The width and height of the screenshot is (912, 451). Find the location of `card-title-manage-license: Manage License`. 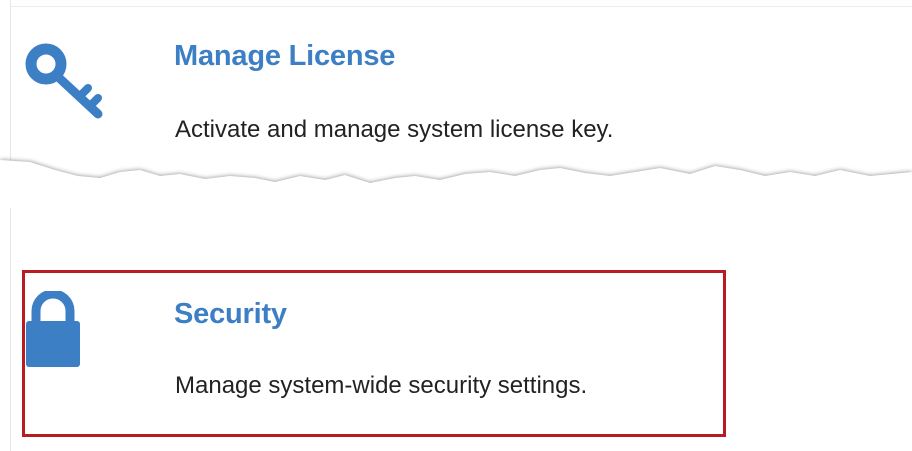

card-title-manage-license: Manage License is located at coordinates (284, 56).